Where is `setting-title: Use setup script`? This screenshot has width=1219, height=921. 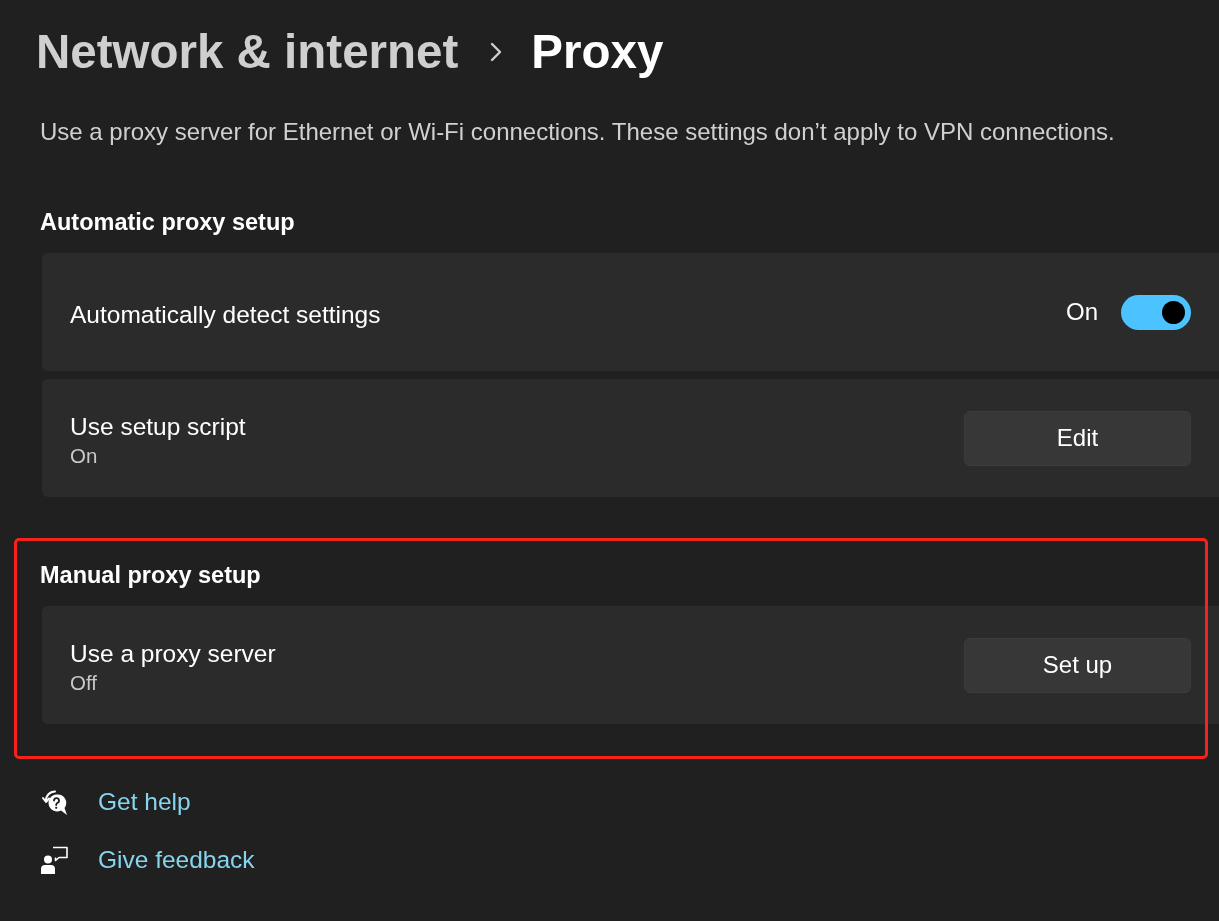 setting-title: Use setup script is located at coordinates (158, 427).